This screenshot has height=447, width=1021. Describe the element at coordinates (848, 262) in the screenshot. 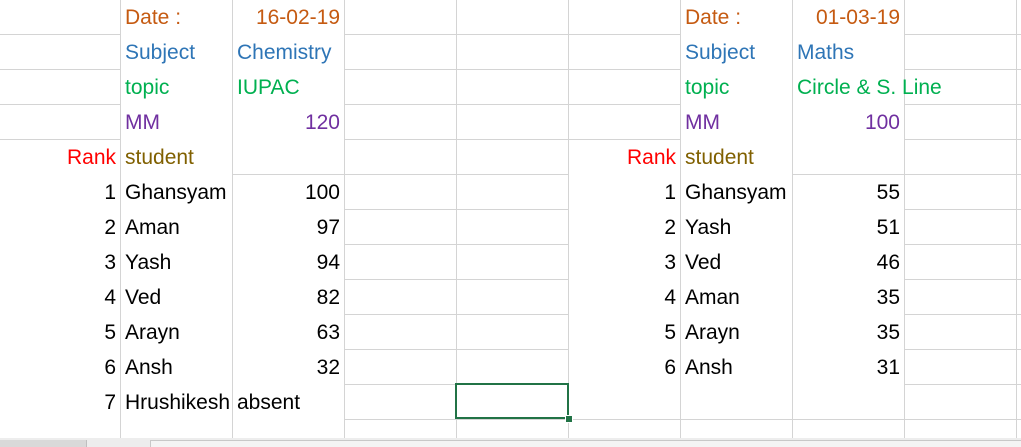

I see `score-cell: 46` at that location.